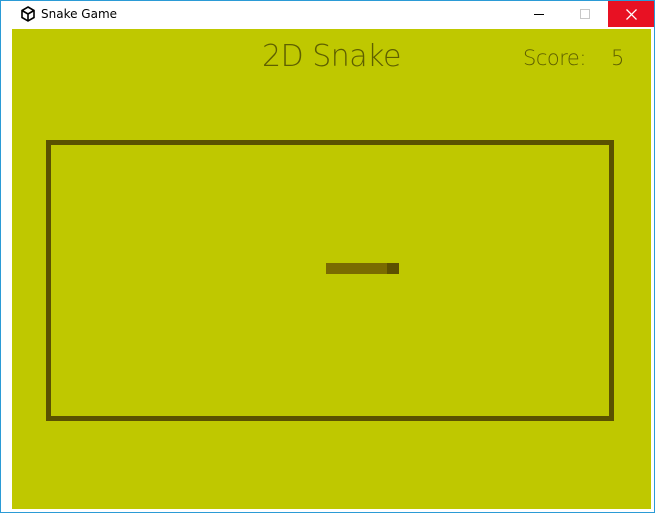 This screenshot has height=513, width=655. I want to click on unity-icon, so click(28, 14).